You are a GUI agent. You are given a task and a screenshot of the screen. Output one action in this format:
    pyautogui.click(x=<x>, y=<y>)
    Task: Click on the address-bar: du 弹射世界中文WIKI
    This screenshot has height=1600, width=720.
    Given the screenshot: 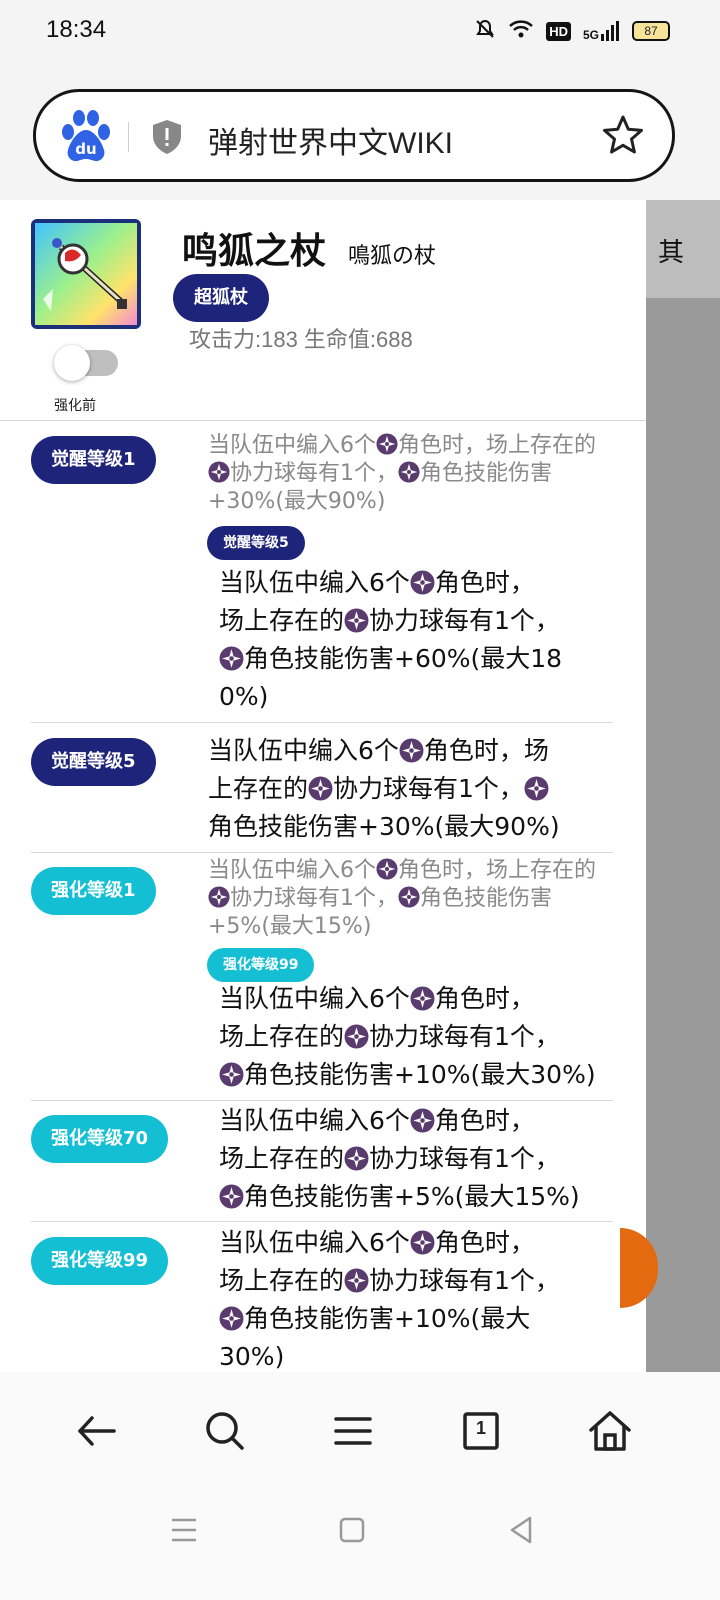 What is the action you would take?
    pyautogui.click(x=354, y=135)
    